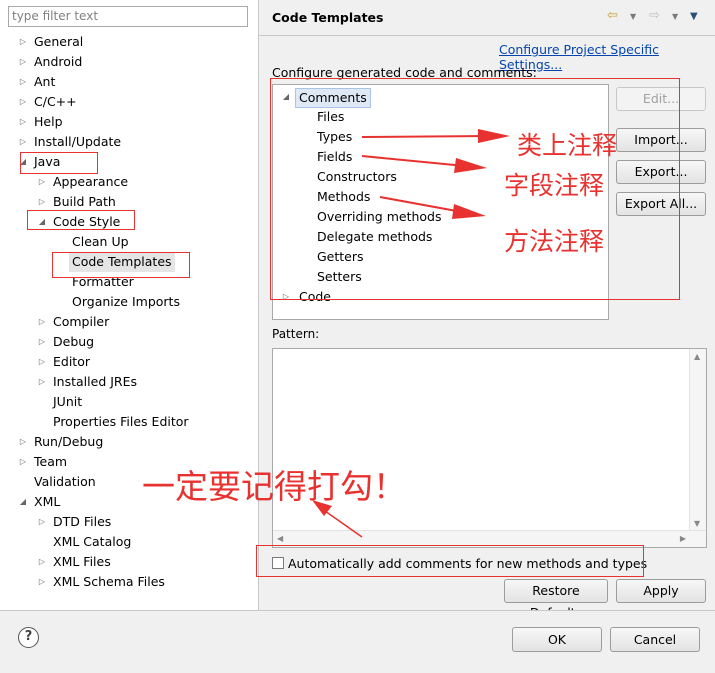 Image resolution: width=715 pixels, height=673 pixels. I want to click on annotation-types-note: 类上注释, so click(567, 145).